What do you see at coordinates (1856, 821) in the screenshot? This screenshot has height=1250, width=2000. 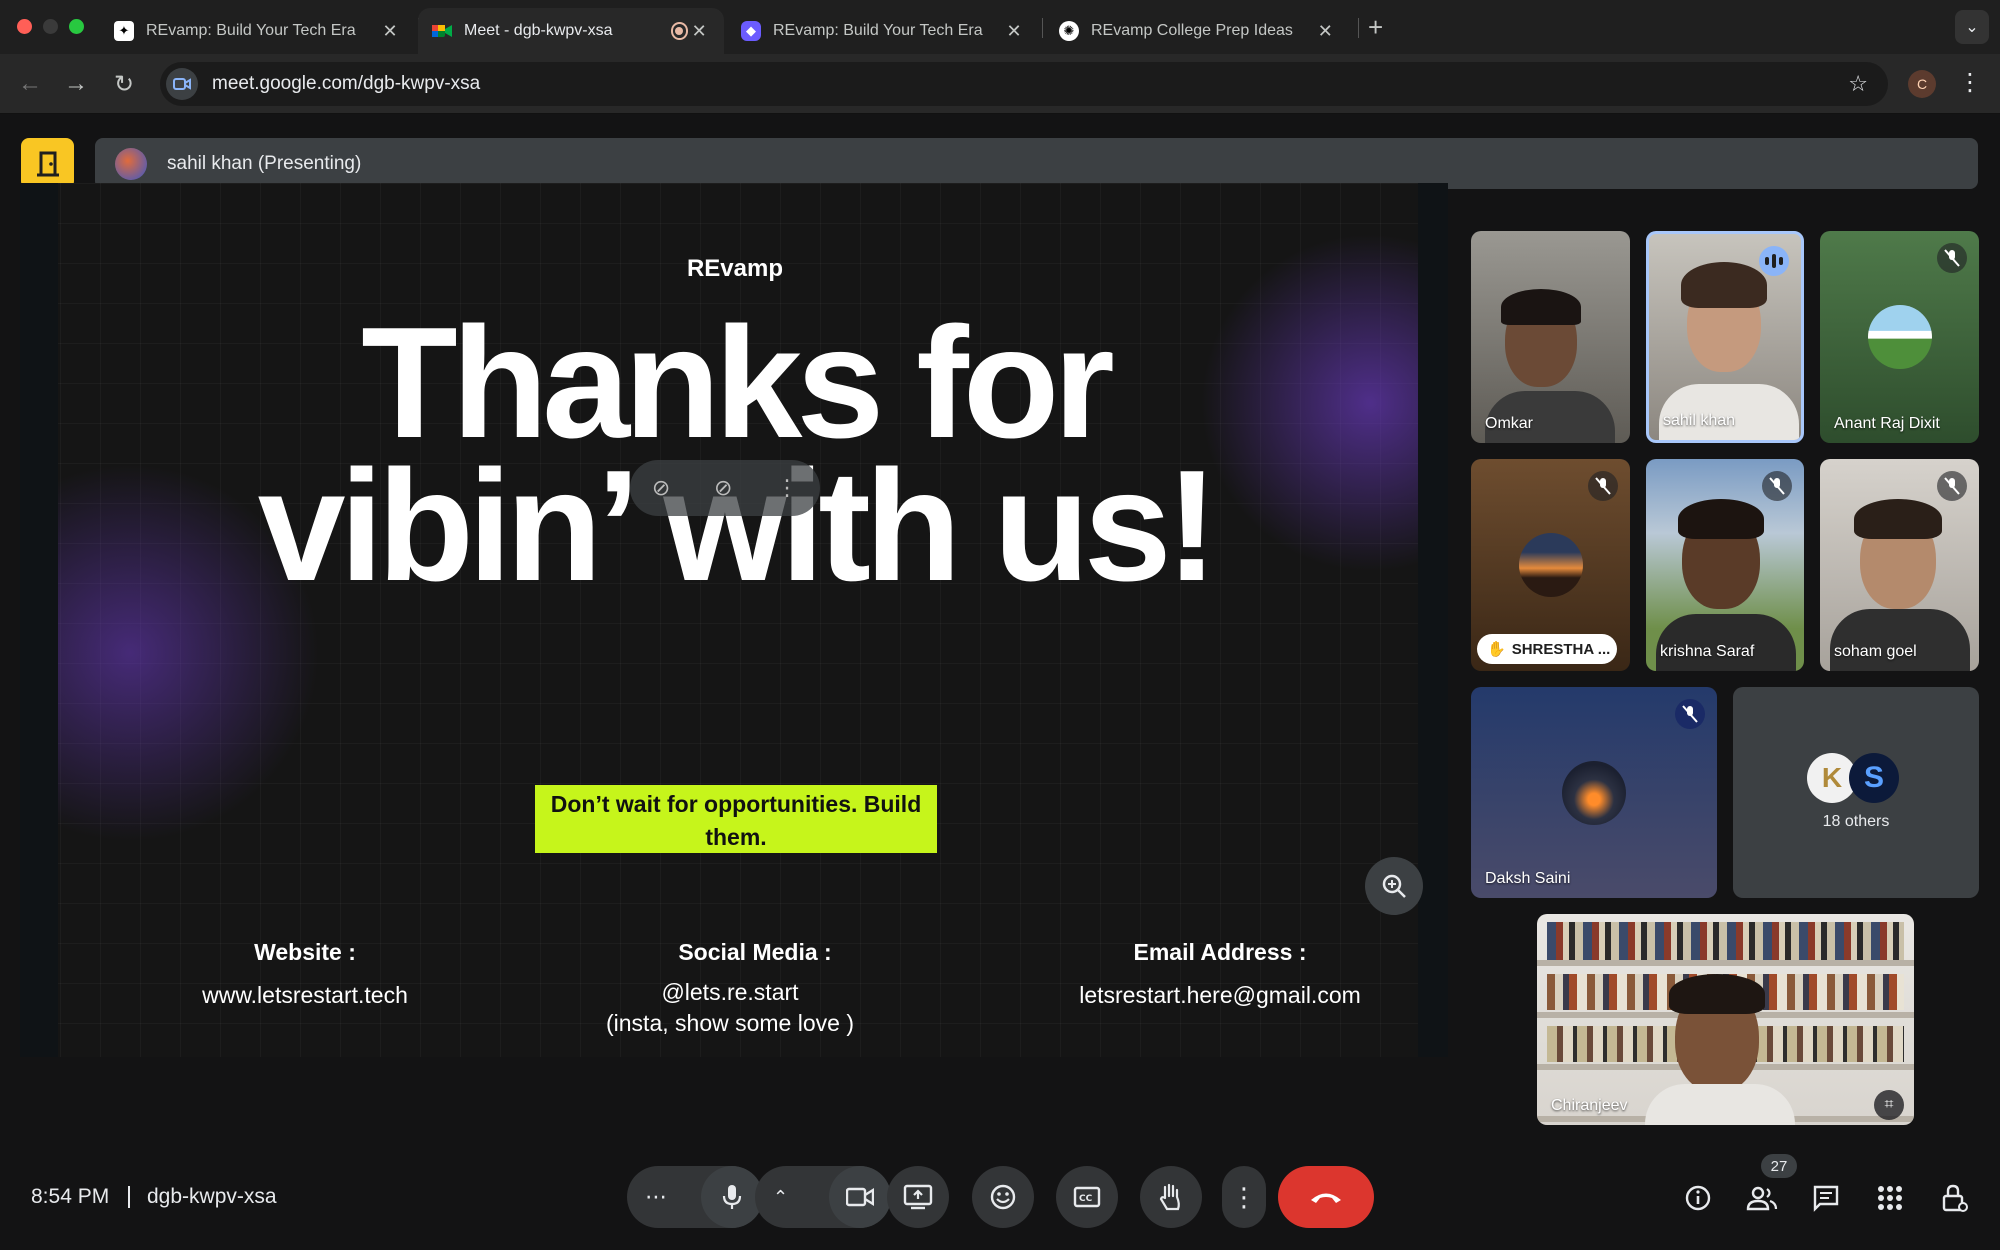 I see `others-count-label: 18 others` at bounding box center [1856, 821].